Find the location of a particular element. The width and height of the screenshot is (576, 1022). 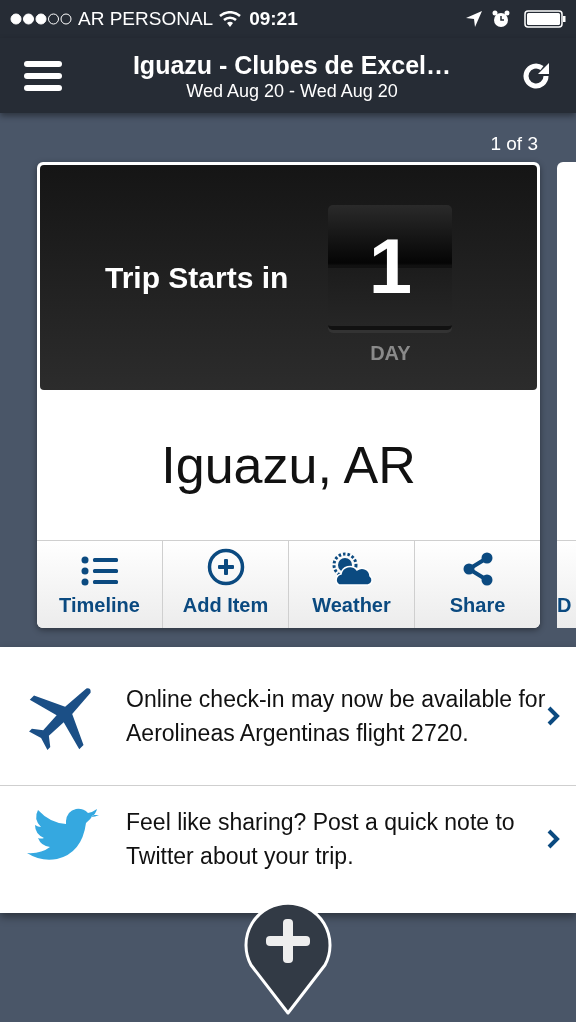

countdown-number: 1 is located at coordinates (390, 265).